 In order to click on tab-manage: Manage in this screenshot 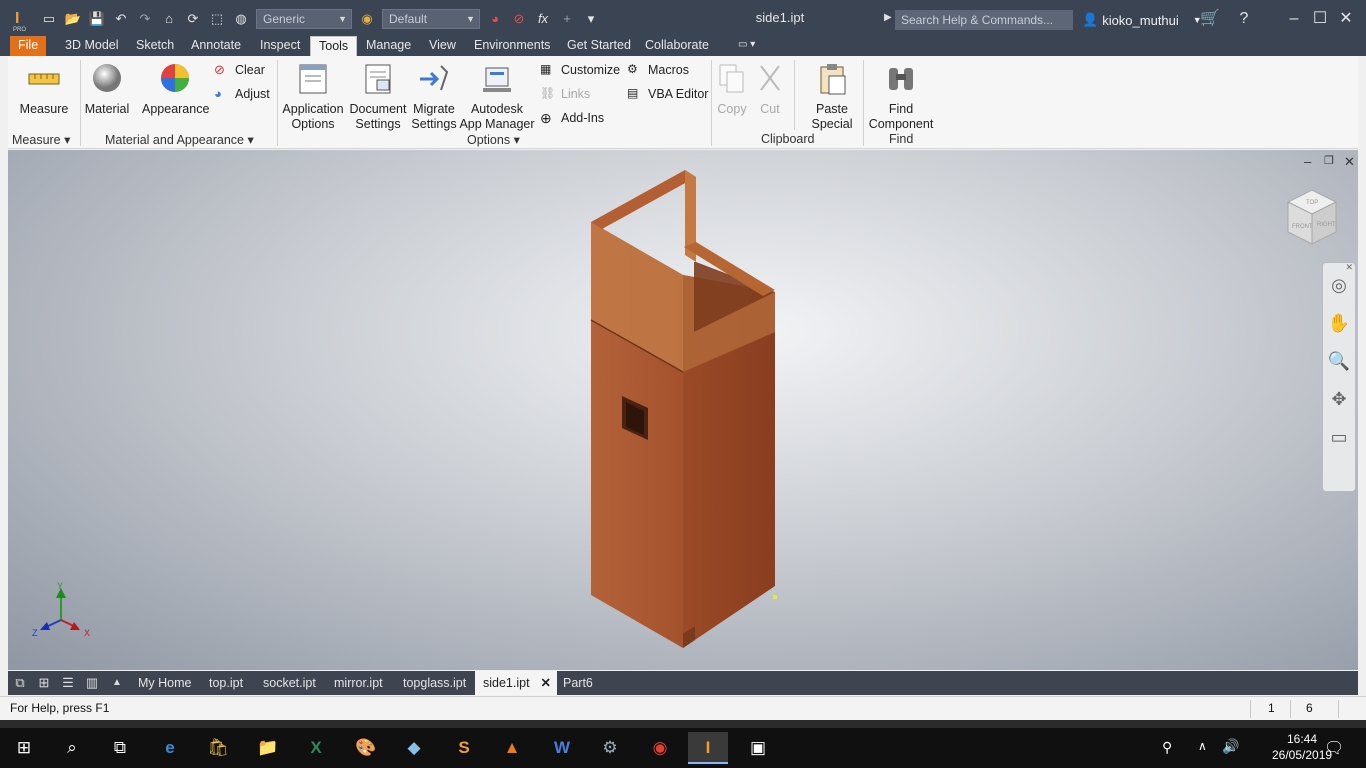, I will do `click(388, 46)`.